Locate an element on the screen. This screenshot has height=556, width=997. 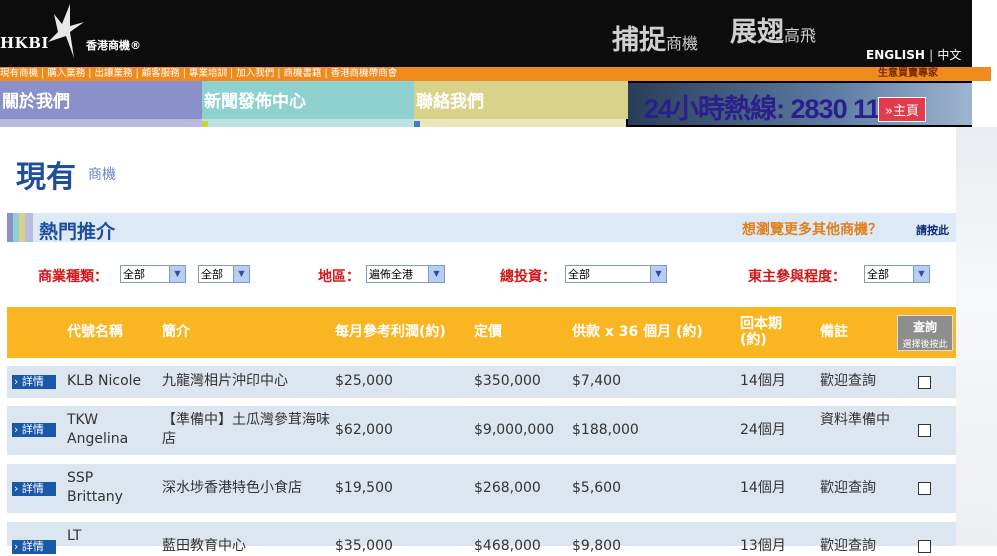
nav-tab-news: 新聞發佈中心 is located at coordinates (309, 100).